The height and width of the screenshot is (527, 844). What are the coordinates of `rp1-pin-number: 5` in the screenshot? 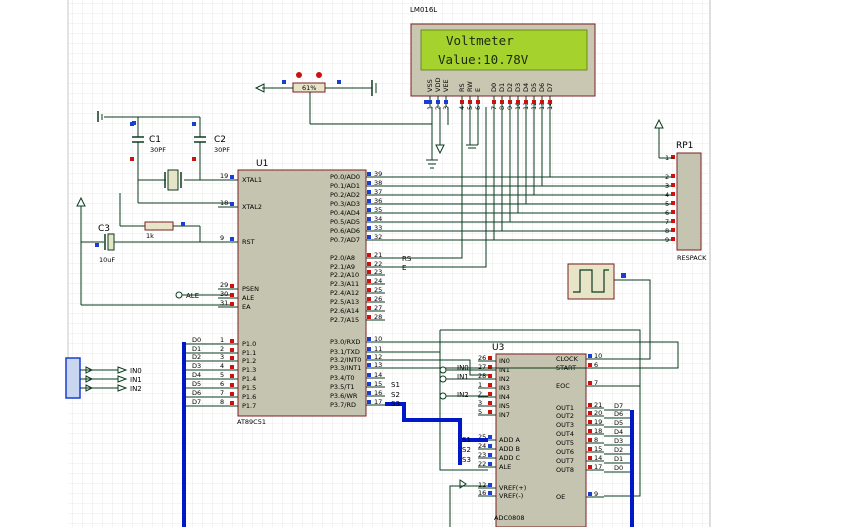 It's located at (667, 204).